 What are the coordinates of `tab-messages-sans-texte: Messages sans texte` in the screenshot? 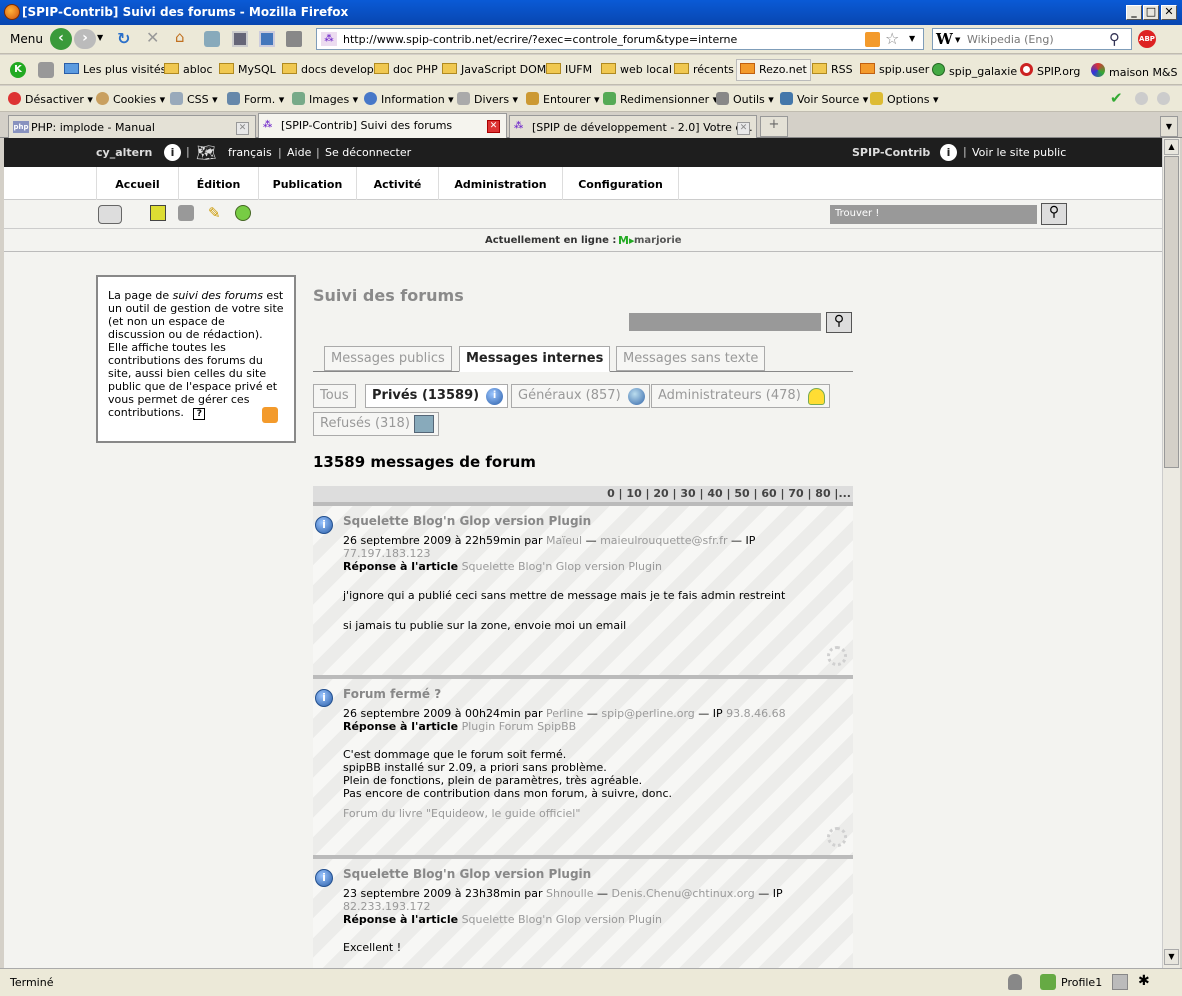 It's located at (691, 358).